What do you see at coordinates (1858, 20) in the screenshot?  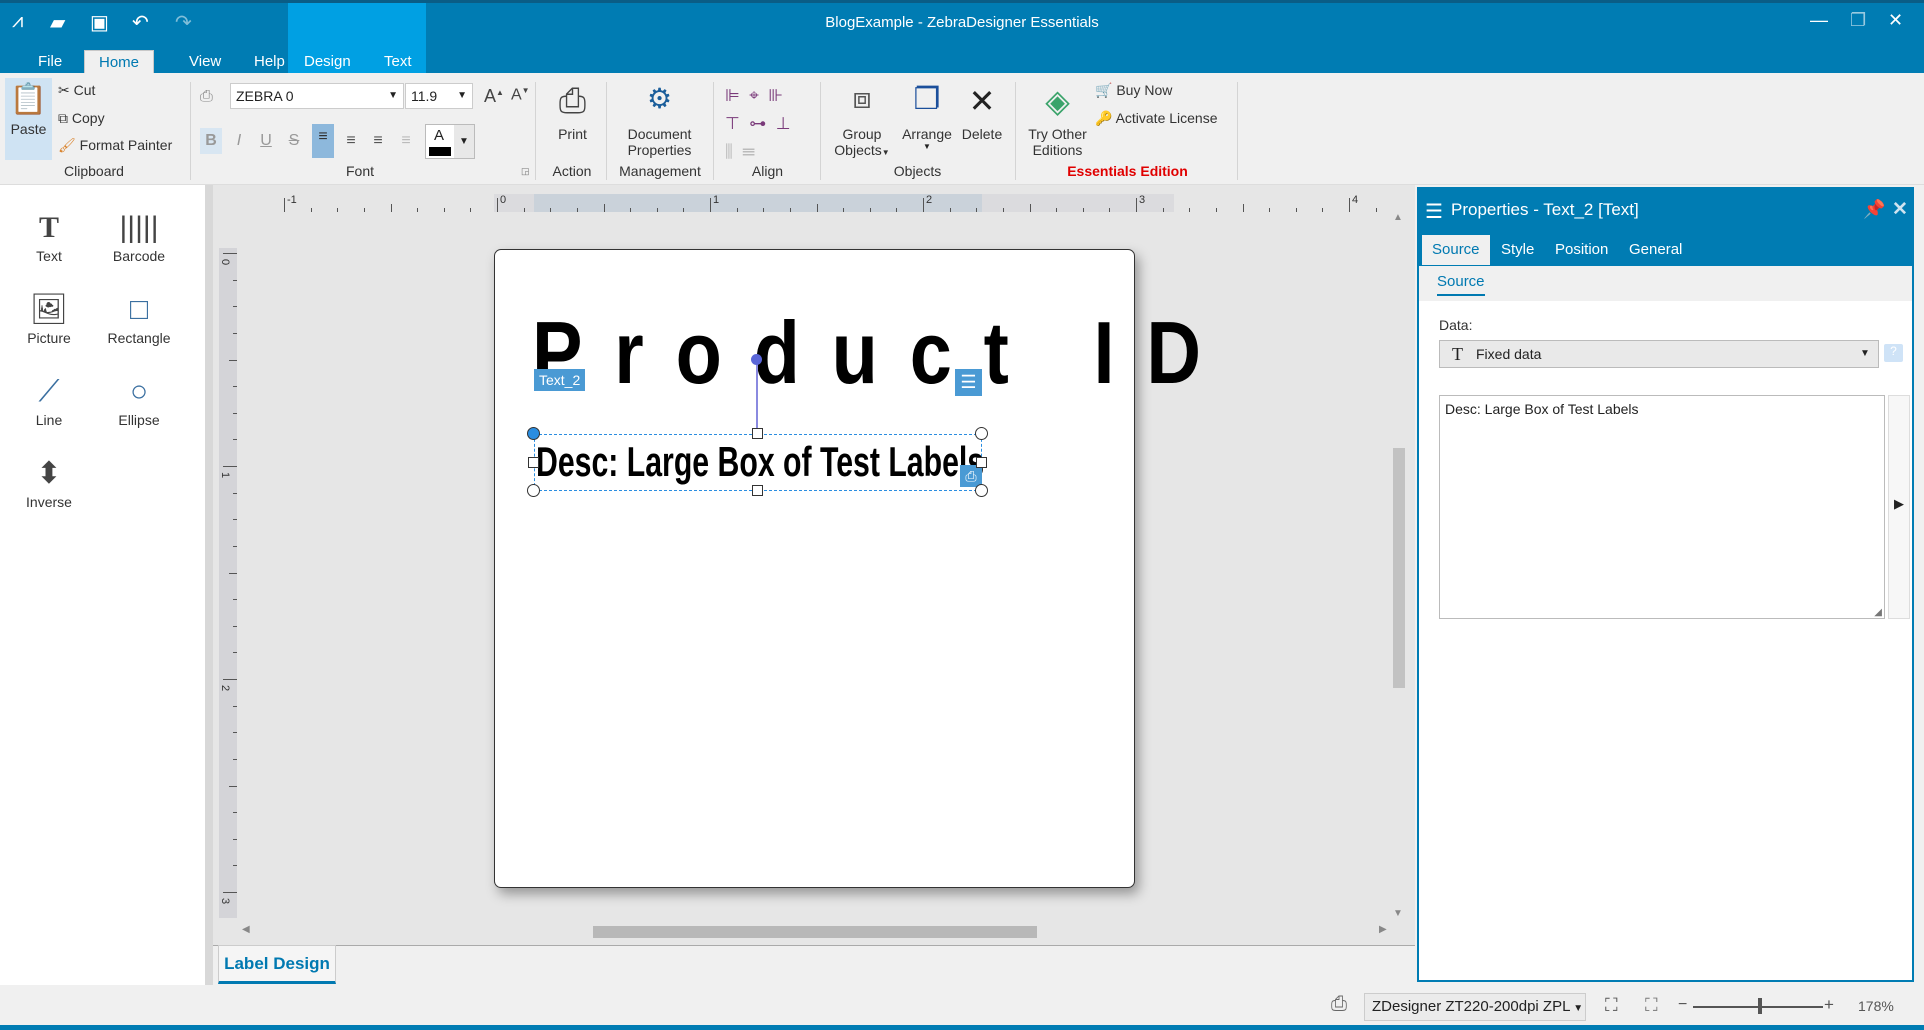 I see `restore-button: ❐` at bounding box center [1858, 20].